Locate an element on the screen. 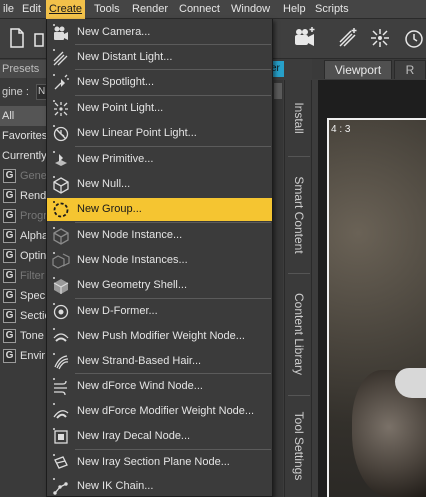  render-preset-item: G Optin is located at coordinates (23, 256).